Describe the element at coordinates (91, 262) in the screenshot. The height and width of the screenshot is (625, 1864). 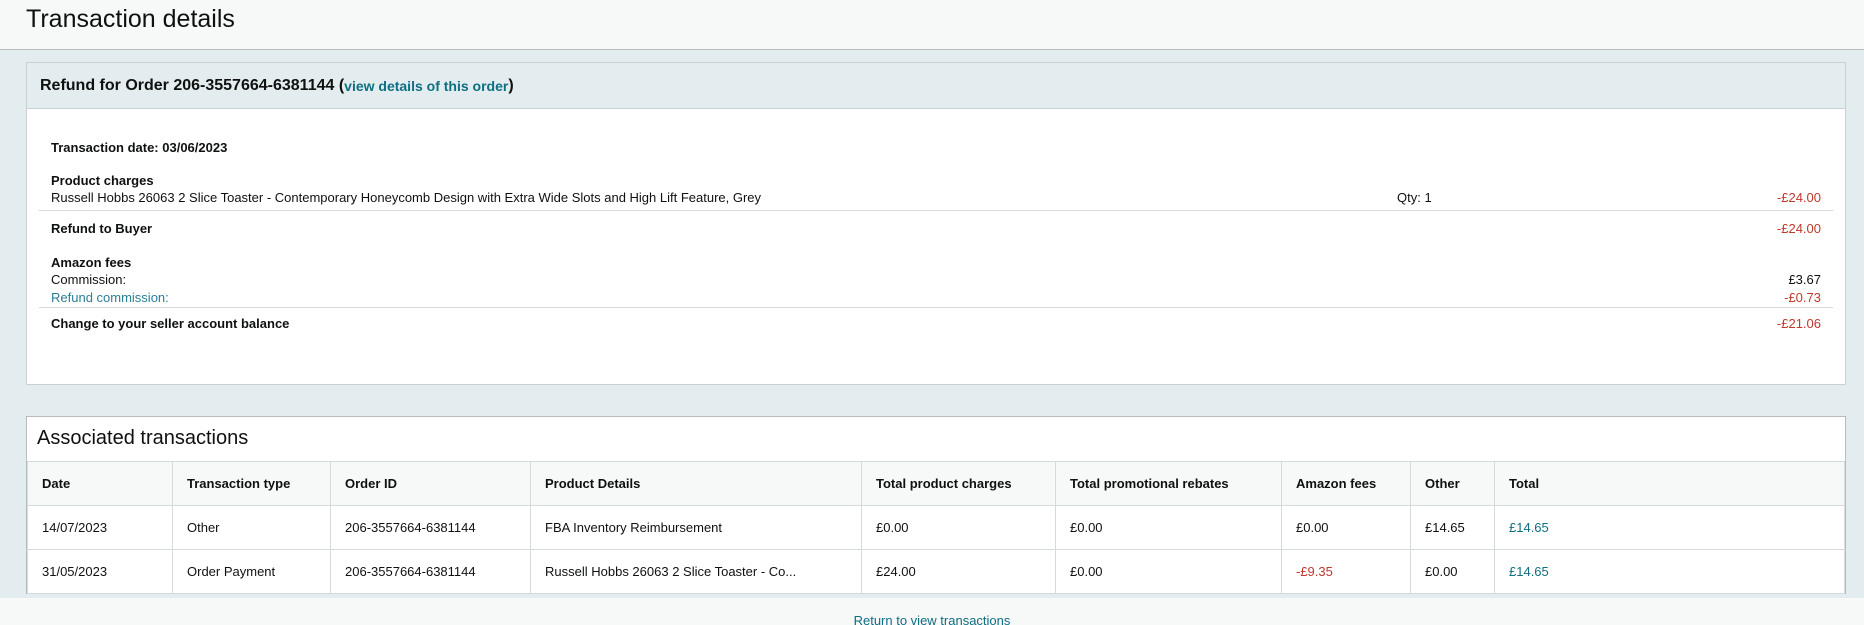
I see `amazon-fees-label: Amazon fees` at that location.